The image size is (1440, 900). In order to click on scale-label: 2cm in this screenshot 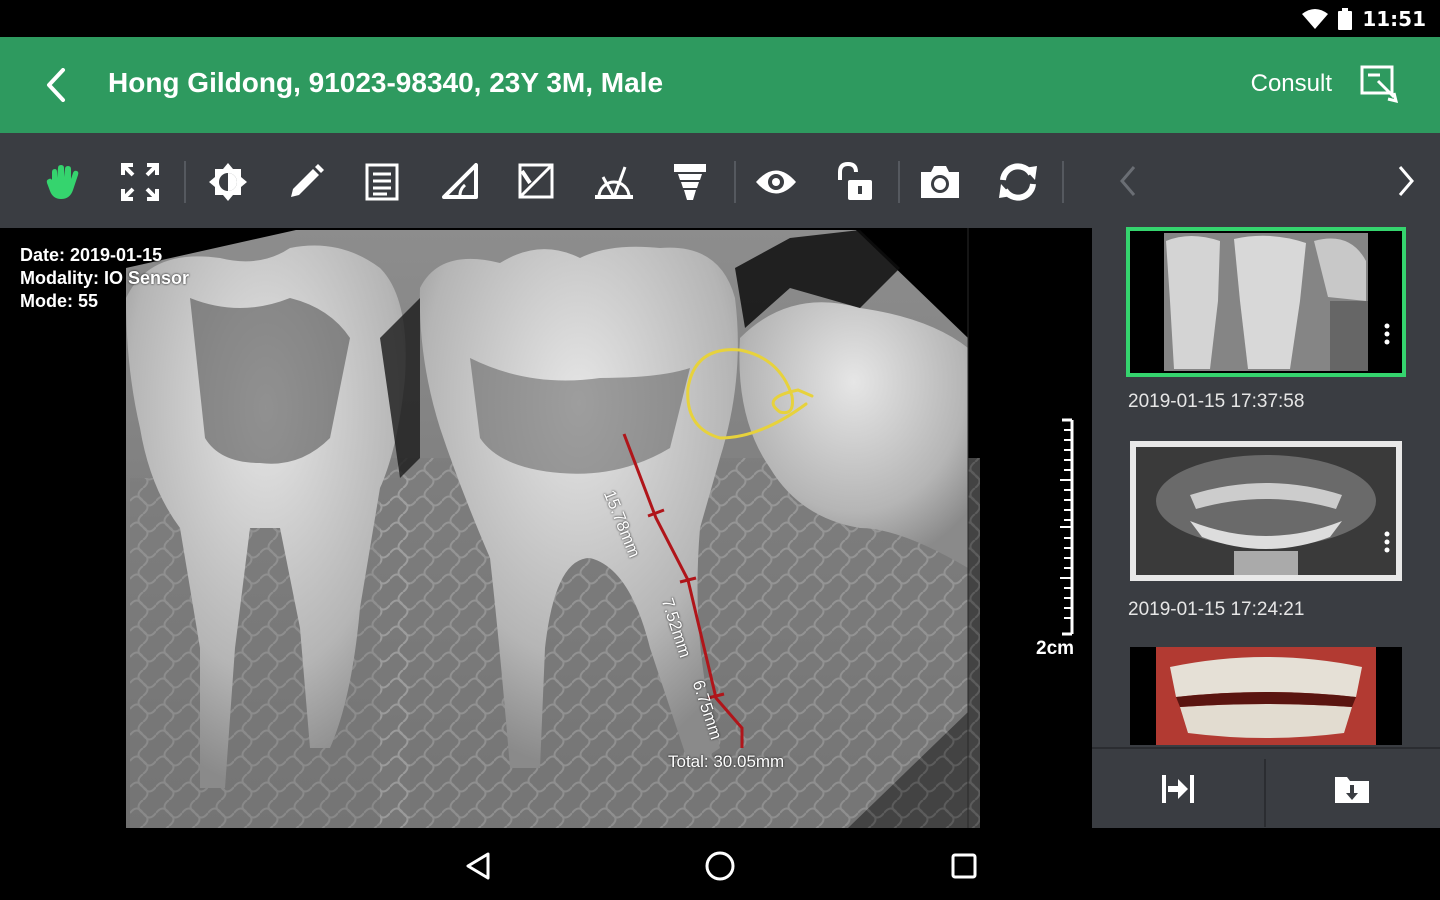, I will do `click(1055, 648)`.